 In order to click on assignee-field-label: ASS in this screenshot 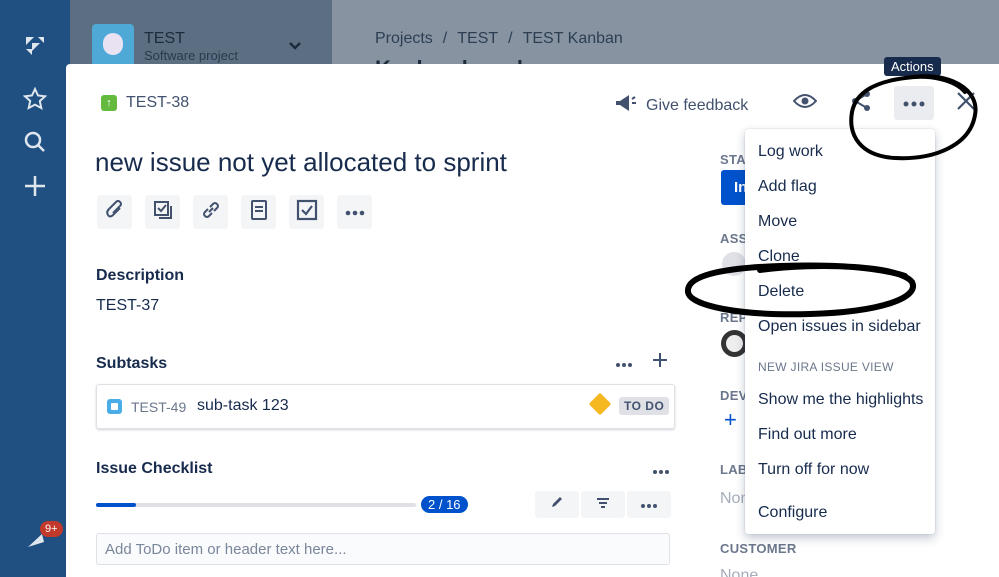, I will do `click(734, 238)`.